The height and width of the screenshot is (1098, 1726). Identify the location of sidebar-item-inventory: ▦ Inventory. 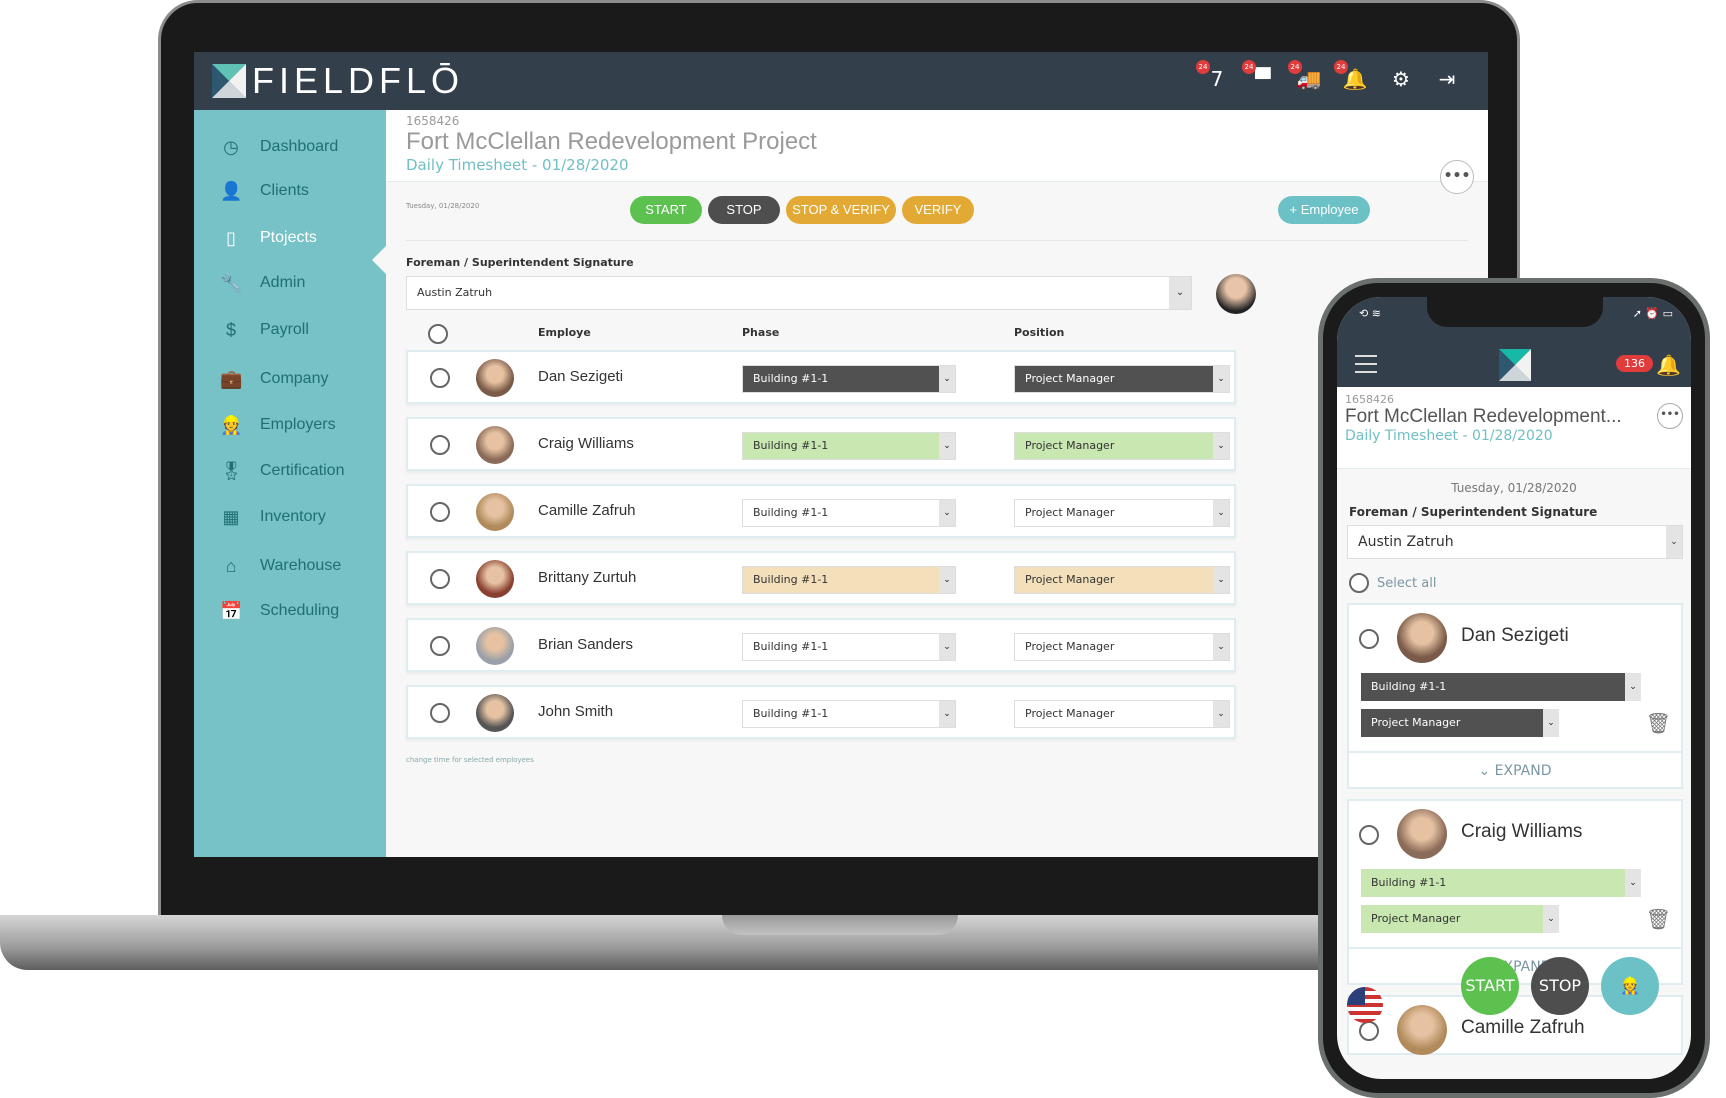
(272, 517).